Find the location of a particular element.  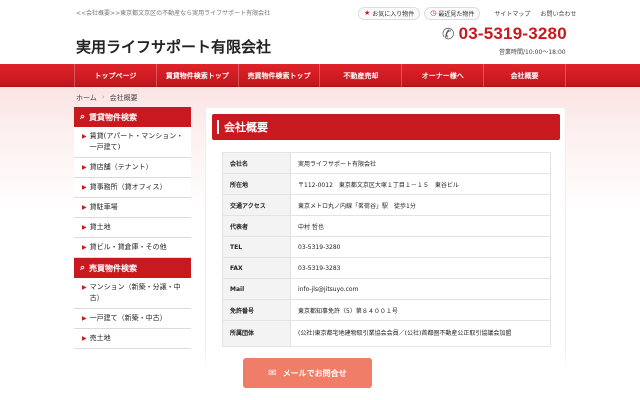

sidebar-item-label: 売土地 is located at coordinates (100, 338).